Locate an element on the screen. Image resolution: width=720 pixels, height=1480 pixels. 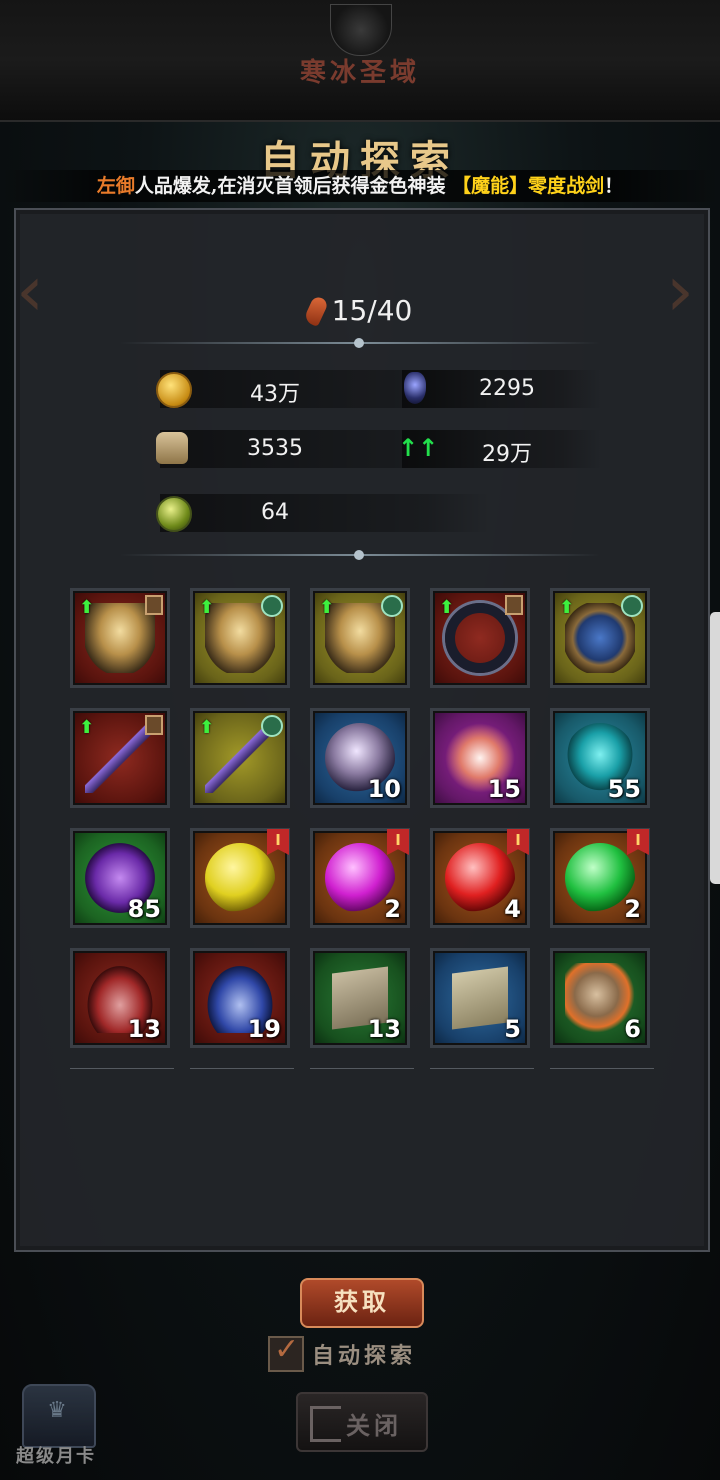
gold-coin-icon is located at coordinates (174, 390).